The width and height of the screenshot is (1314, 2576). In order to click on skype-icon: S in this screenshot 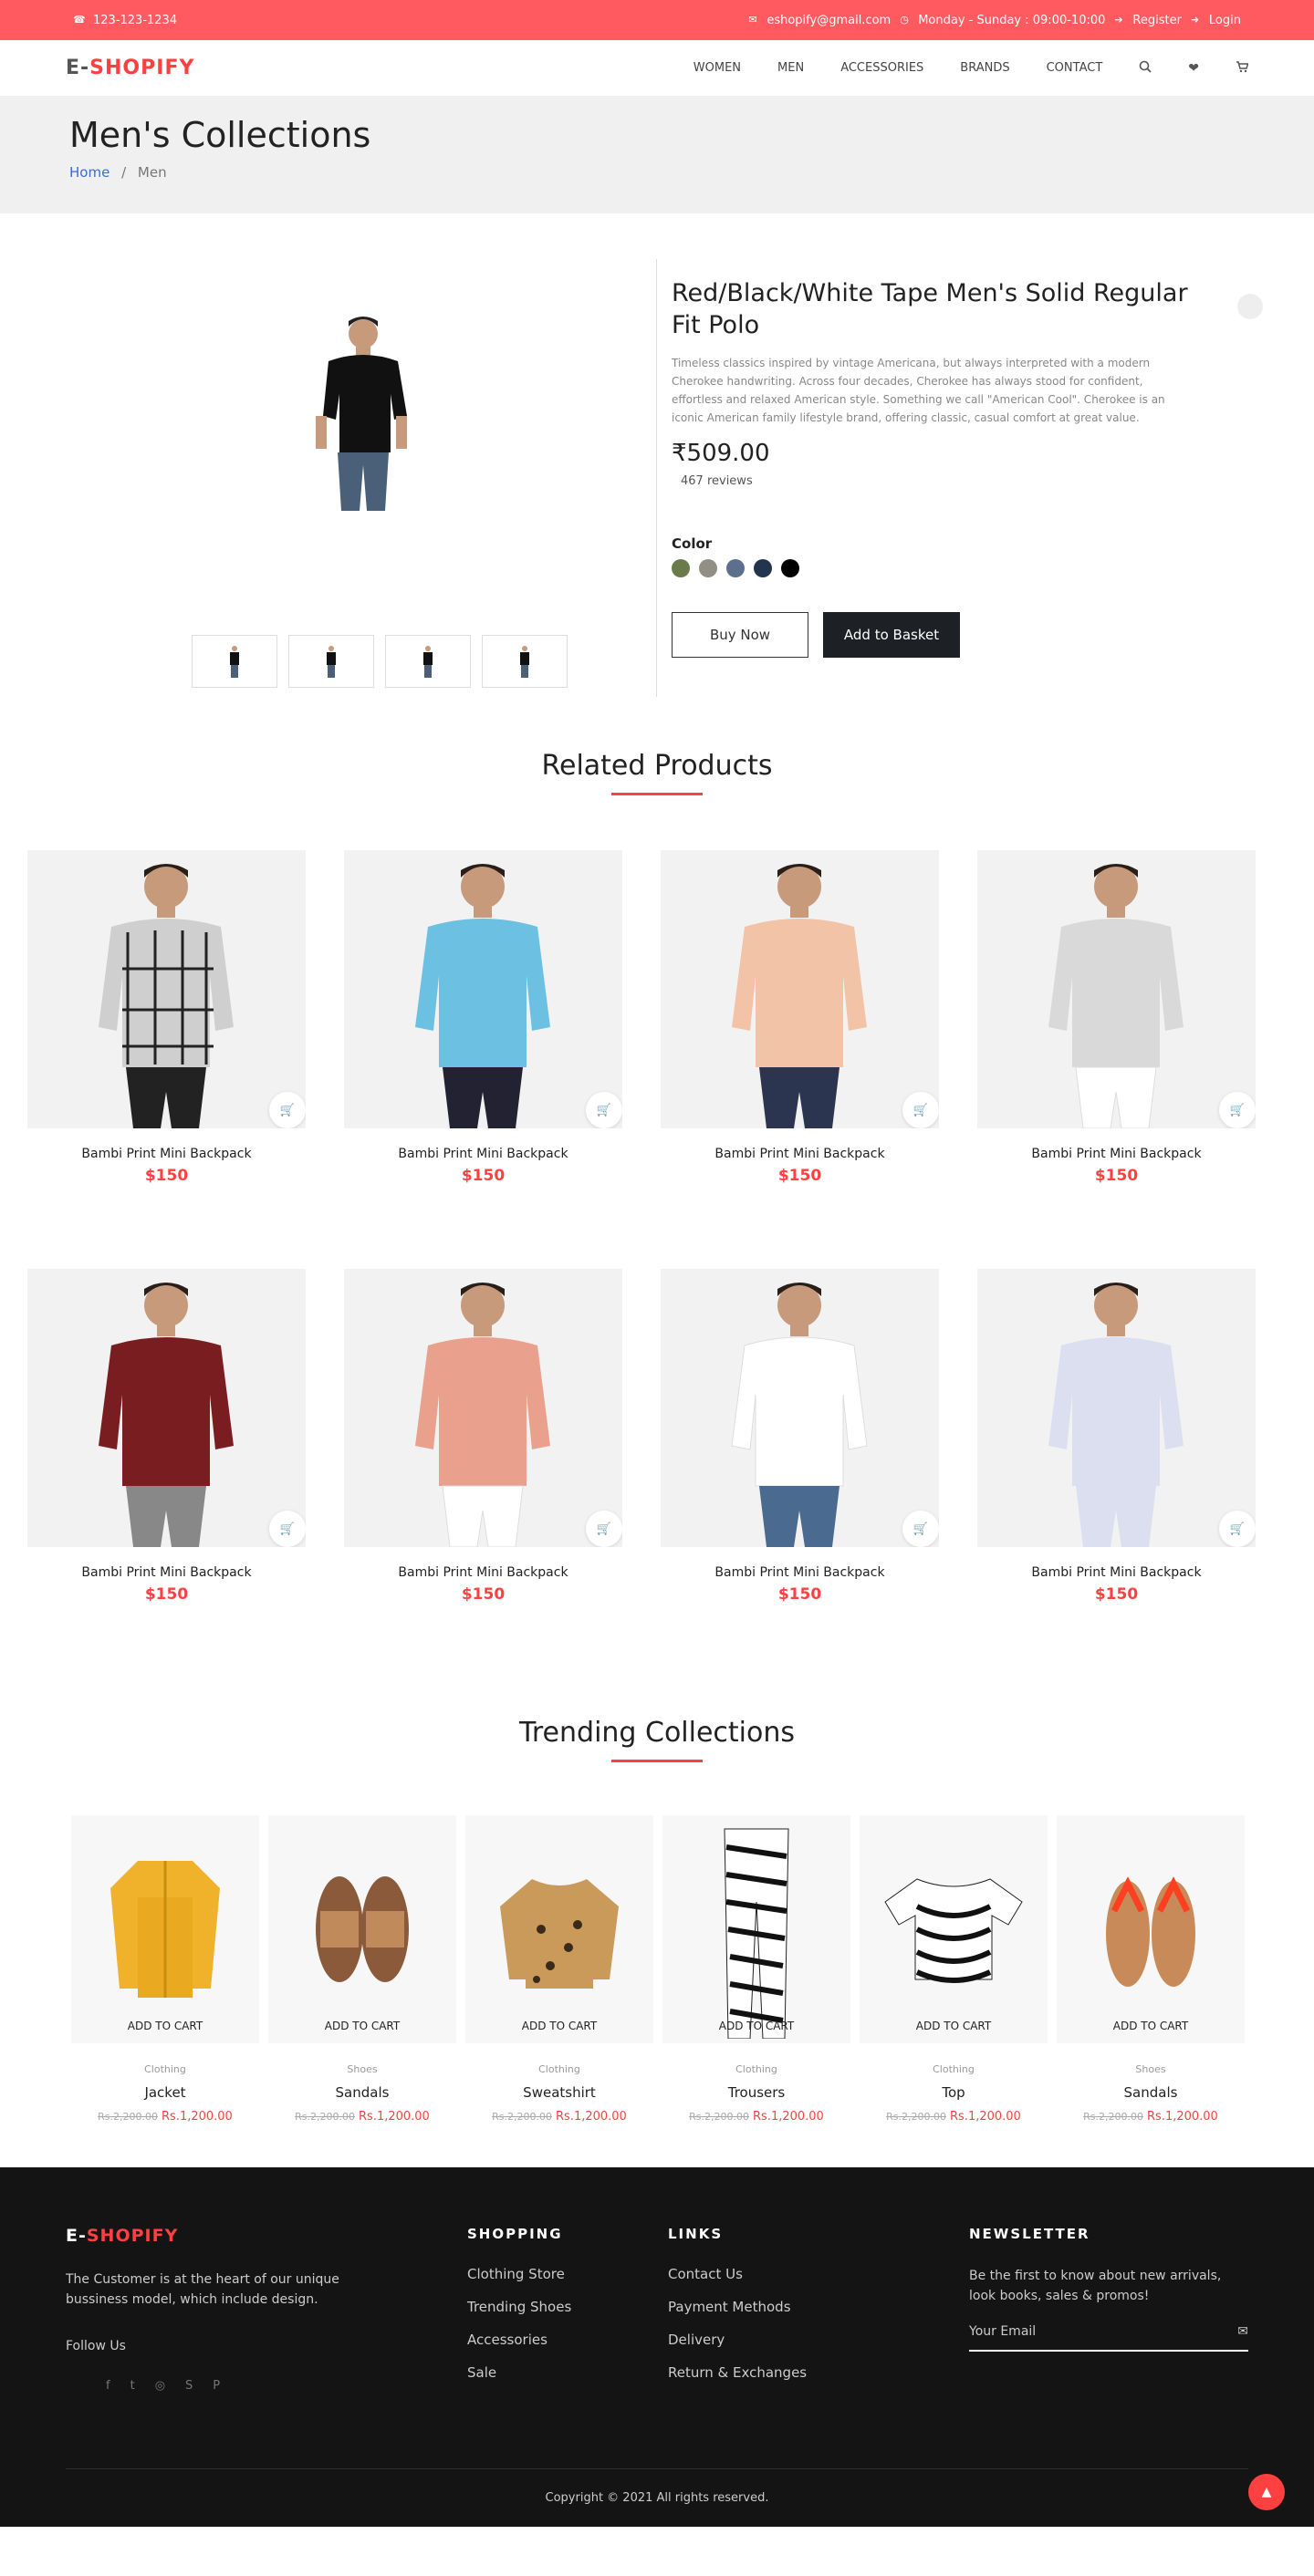, I will do `click(189, 2386)`.